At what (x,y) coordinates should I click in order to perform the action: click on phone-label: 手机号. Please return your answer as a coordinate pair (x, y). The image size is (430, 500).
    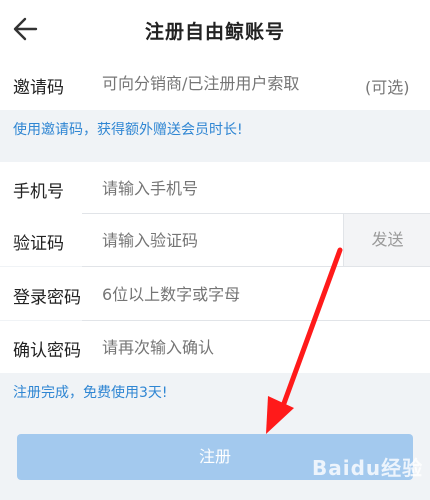
    Looking at the image, I should click on (38, 192).